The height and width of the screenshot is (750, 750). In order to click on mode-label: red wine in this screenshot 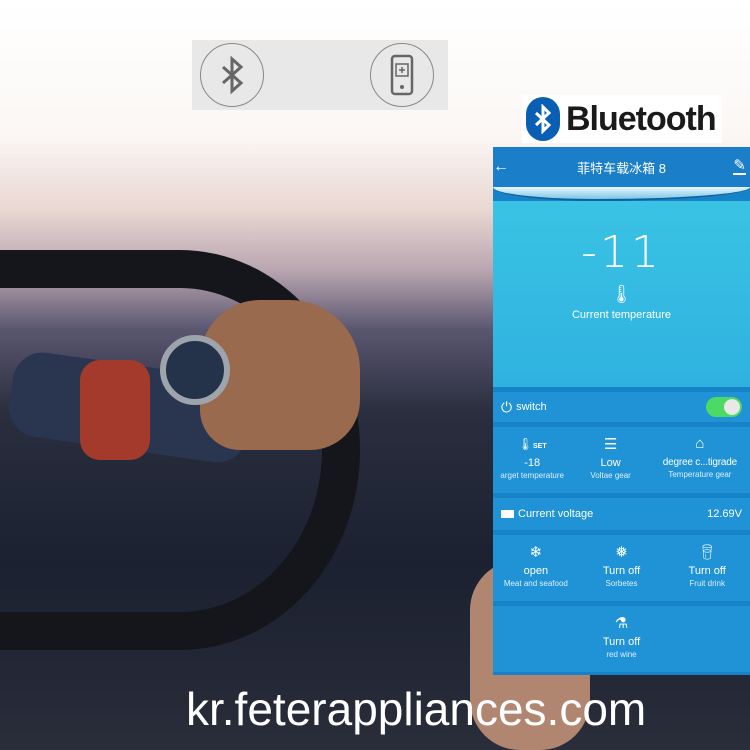, I will do `click(621, 654)`.